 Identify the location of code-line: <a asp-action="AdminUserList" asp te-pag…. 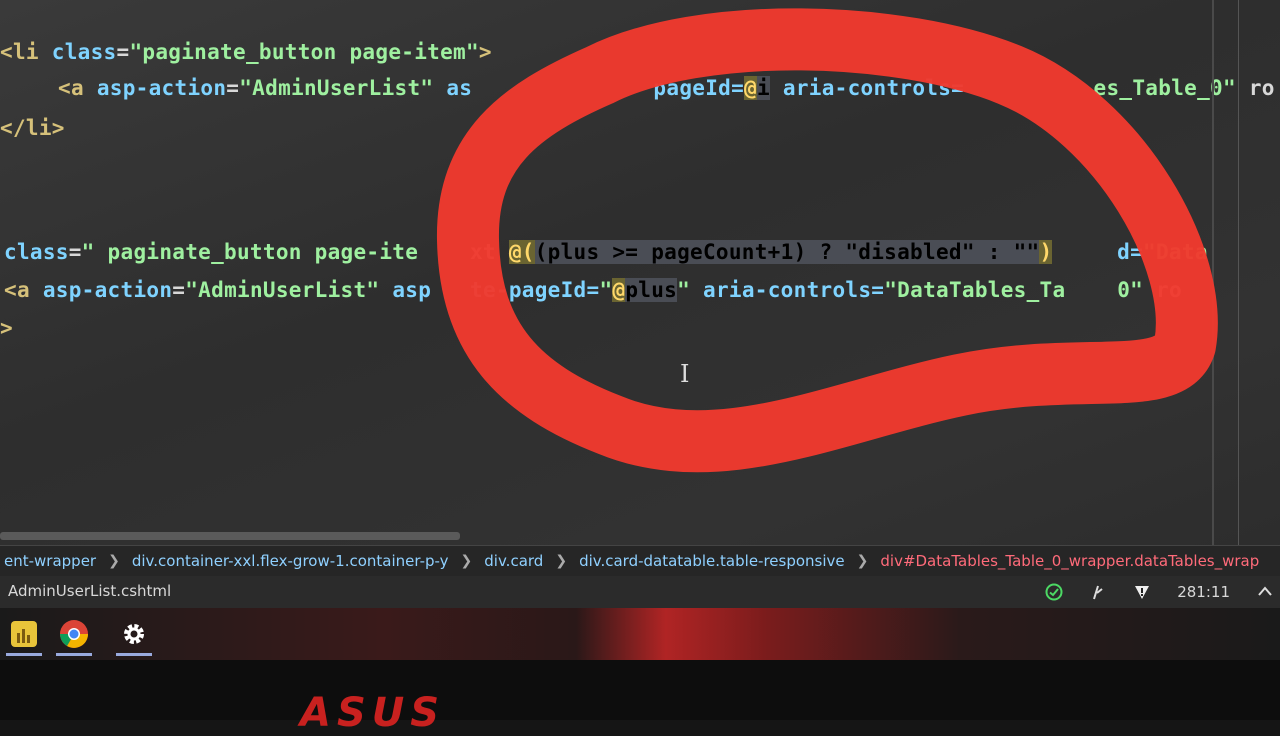
(593, 290).